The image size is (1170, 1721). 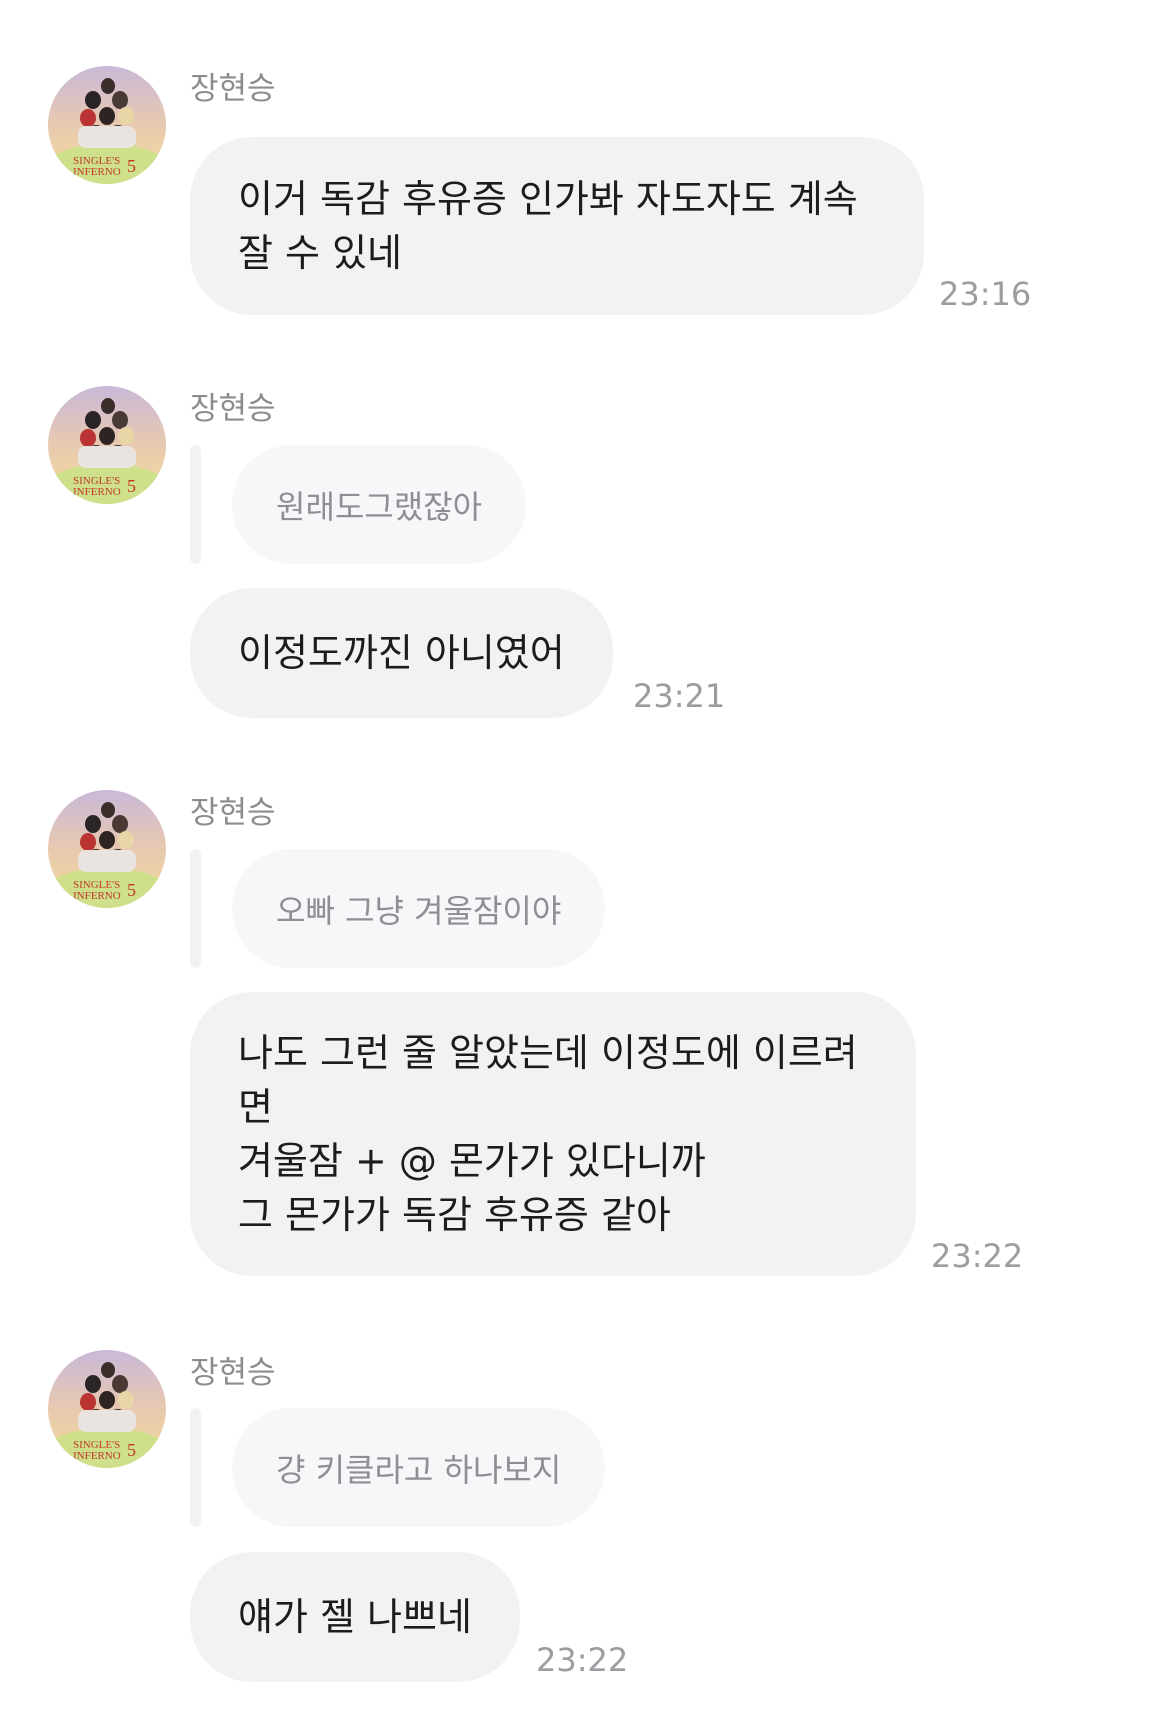 What do you see at coordinates (679, 696) in the screenshot?
I see `message-timestamp: 23:21` at bounding box center [679, 696].